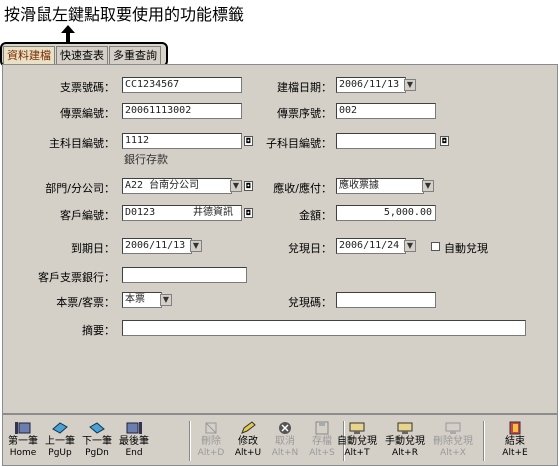 This screenshot has width=560, height=467. What do you see at coordinates (405, 453) in the screenshot?
I see `manual-cash-shortcut: Alt+R` at bounding box center [405, 453].